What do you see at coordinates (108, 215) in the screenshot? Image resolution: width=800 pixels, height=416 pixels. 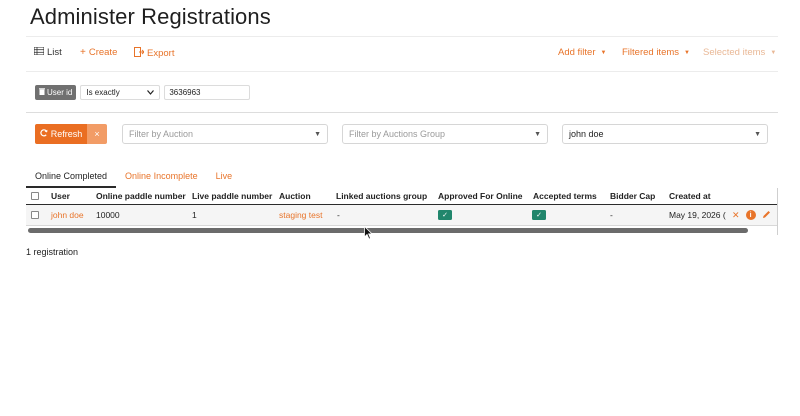 I see `online-paddle-cell: 10000` at bounding box center [108, 215].